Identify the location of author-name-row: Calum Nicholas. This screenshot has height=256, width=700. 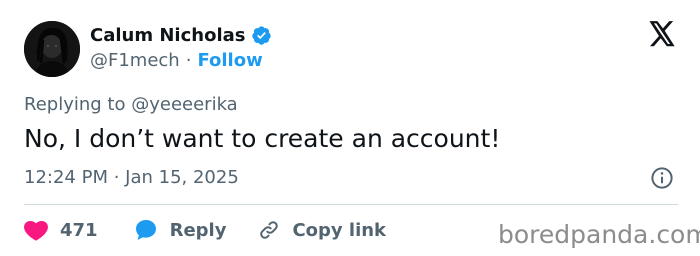
(181, 35).